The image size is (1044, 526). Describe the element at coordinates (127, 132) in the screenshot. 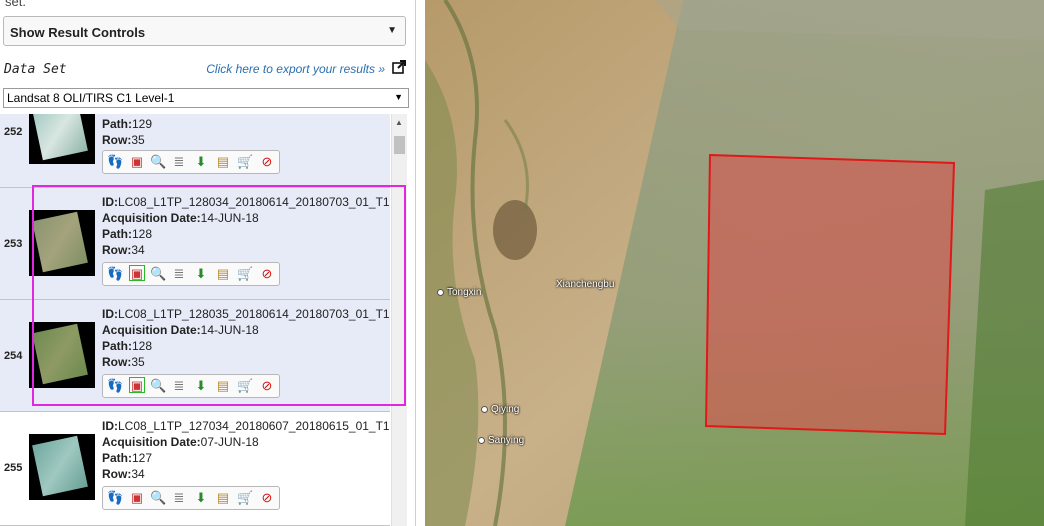

I see `result-info: Path:129 Row:35` at that location.